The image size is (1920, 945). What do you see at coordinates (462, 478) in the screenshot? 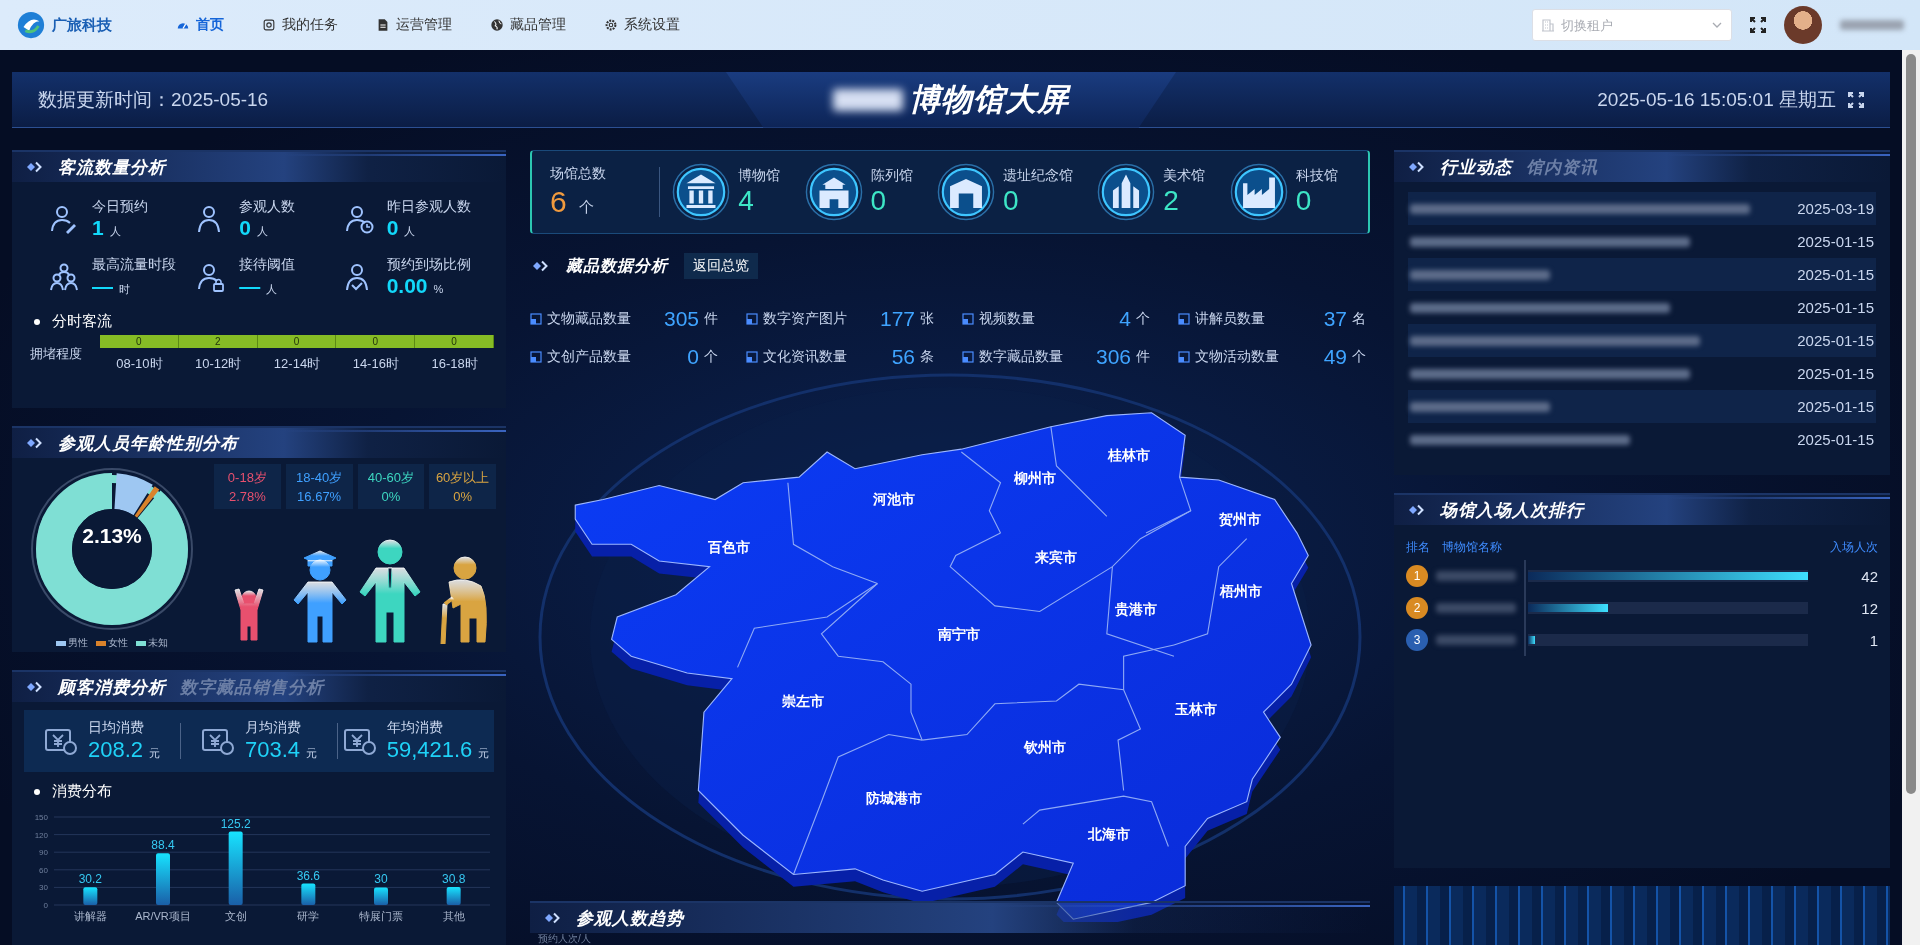
I see `age-range: 60岁以上` at bounding box center [462, 478].